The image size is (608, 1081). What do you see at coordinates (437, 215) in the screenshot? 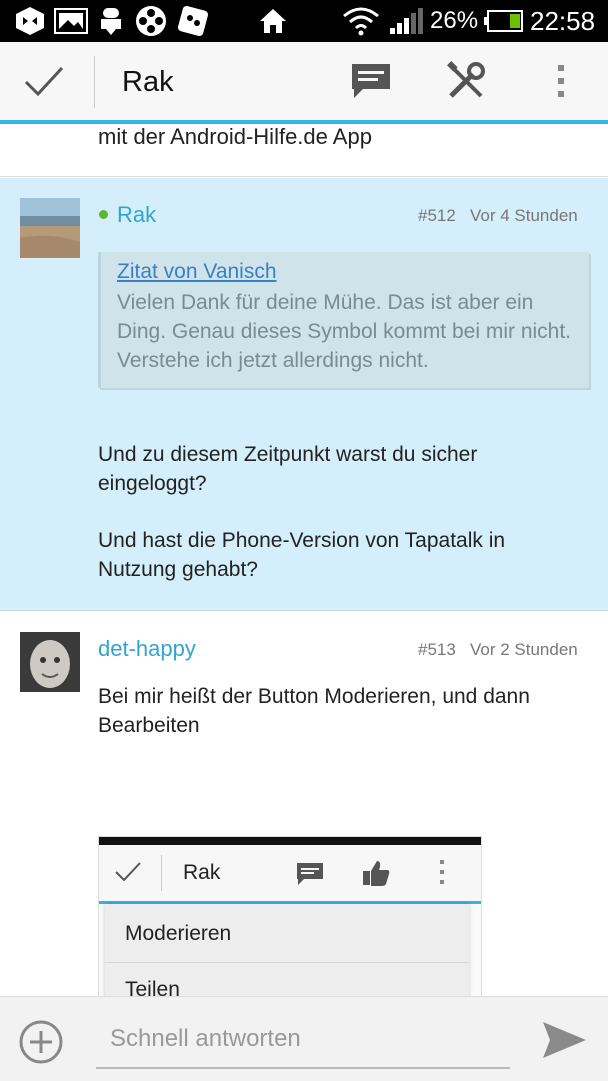
I see `post-number: #512` at bounding box center [437, 215].